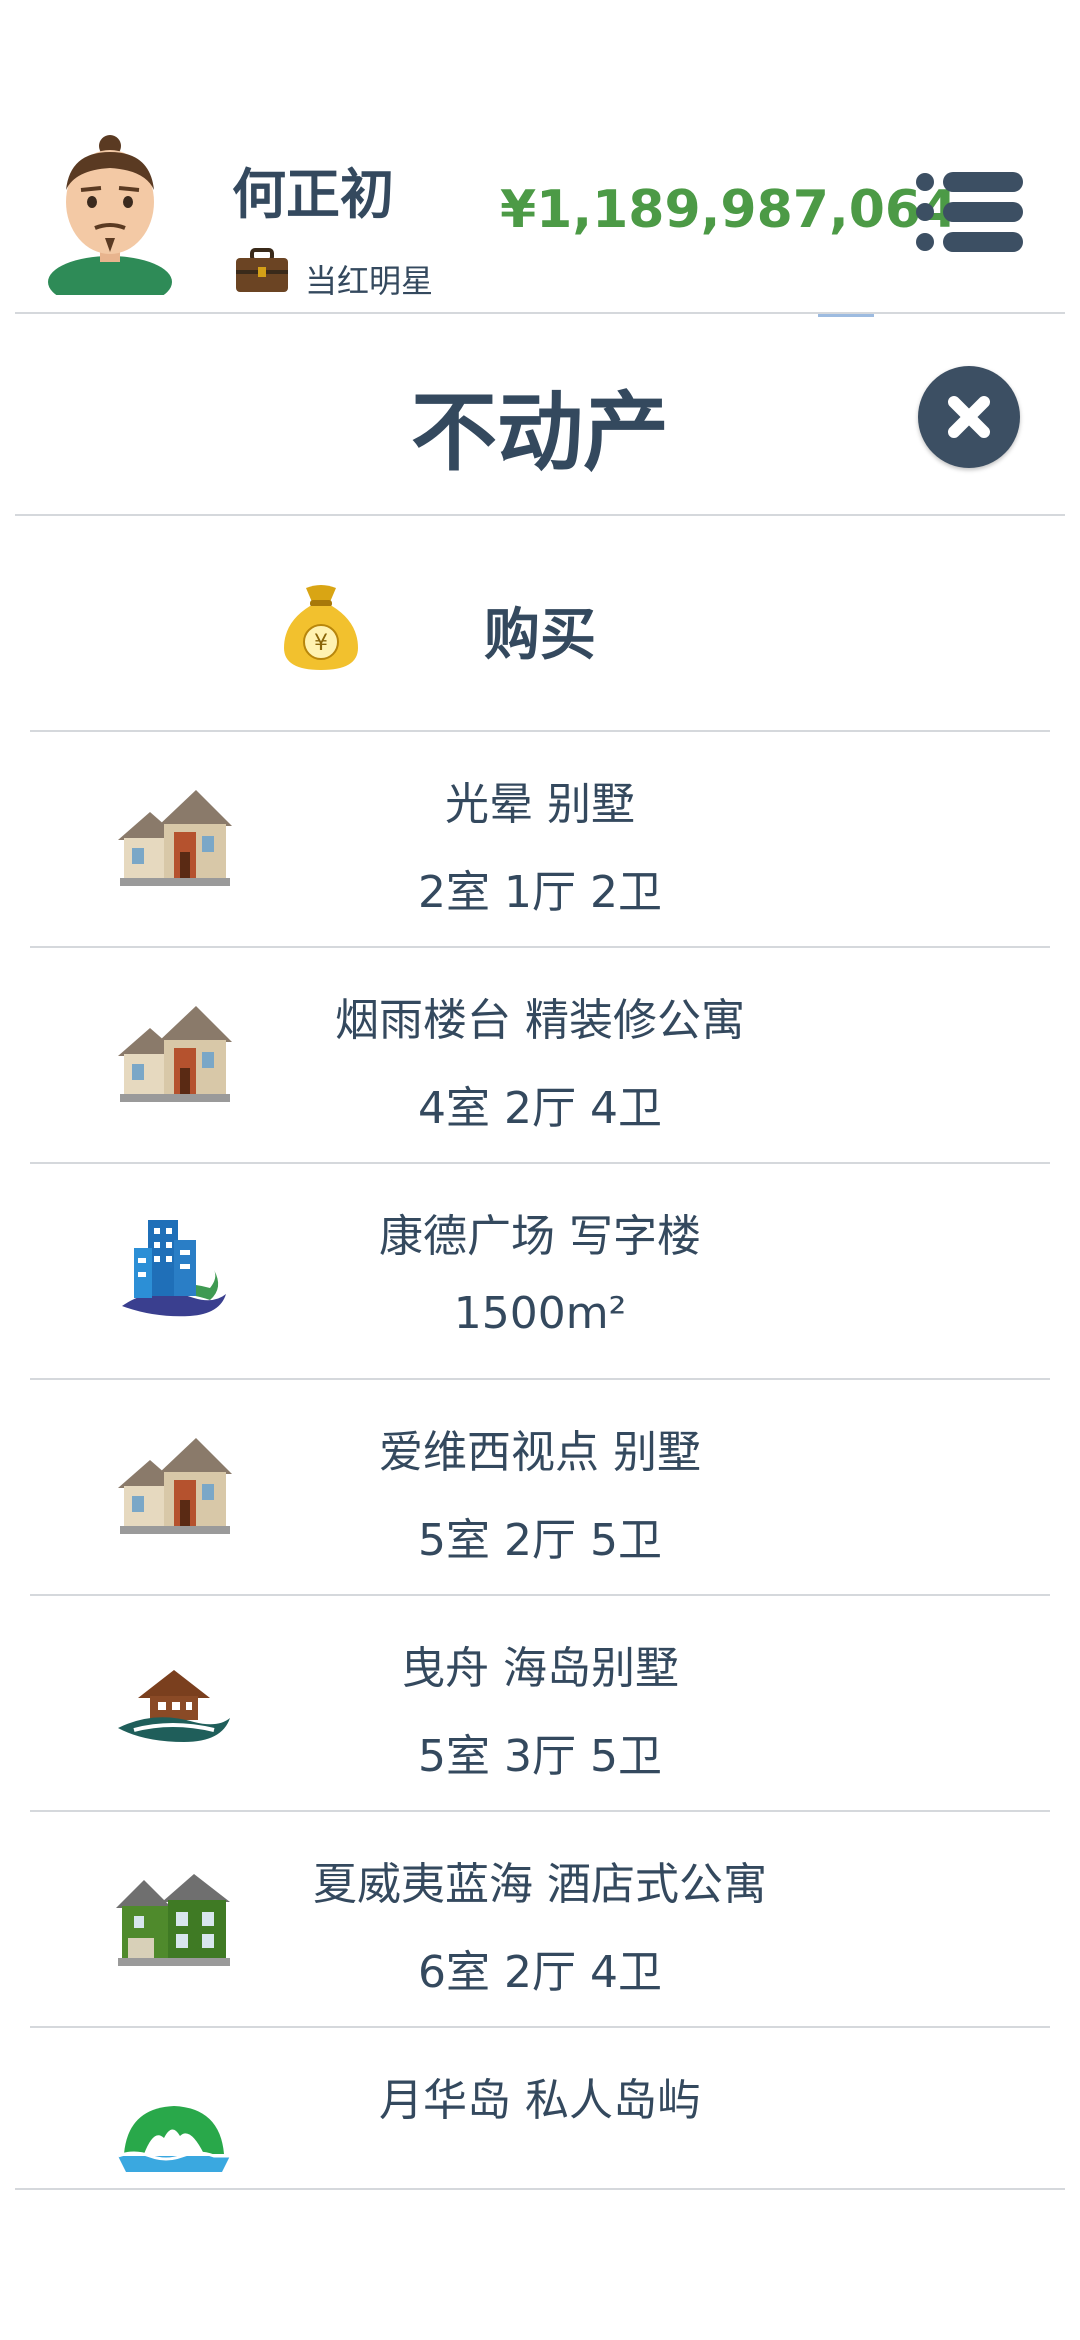  I want to click on property-item: 光晕 别墅 2室 1厅 2卫, so click(540, 840).